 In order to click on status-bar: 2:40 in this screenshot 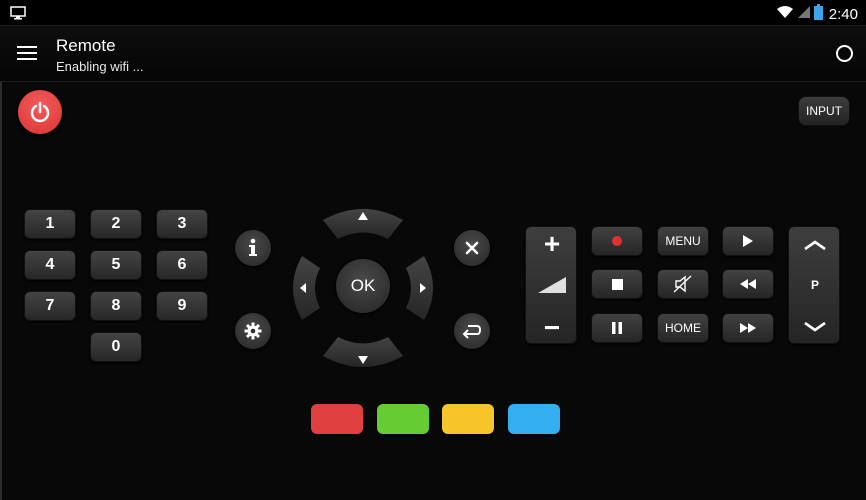, I will do `click(433, 13)`.